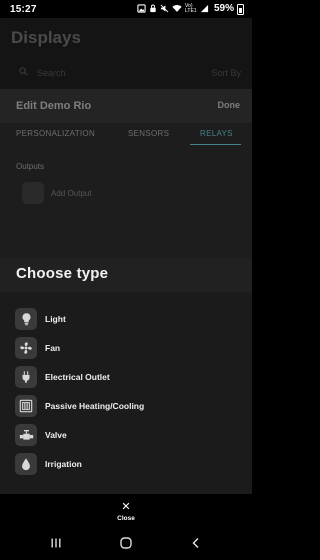  Describe the element at coordinates (126, 507) in the screenshot. I see `close-icon` at that location.